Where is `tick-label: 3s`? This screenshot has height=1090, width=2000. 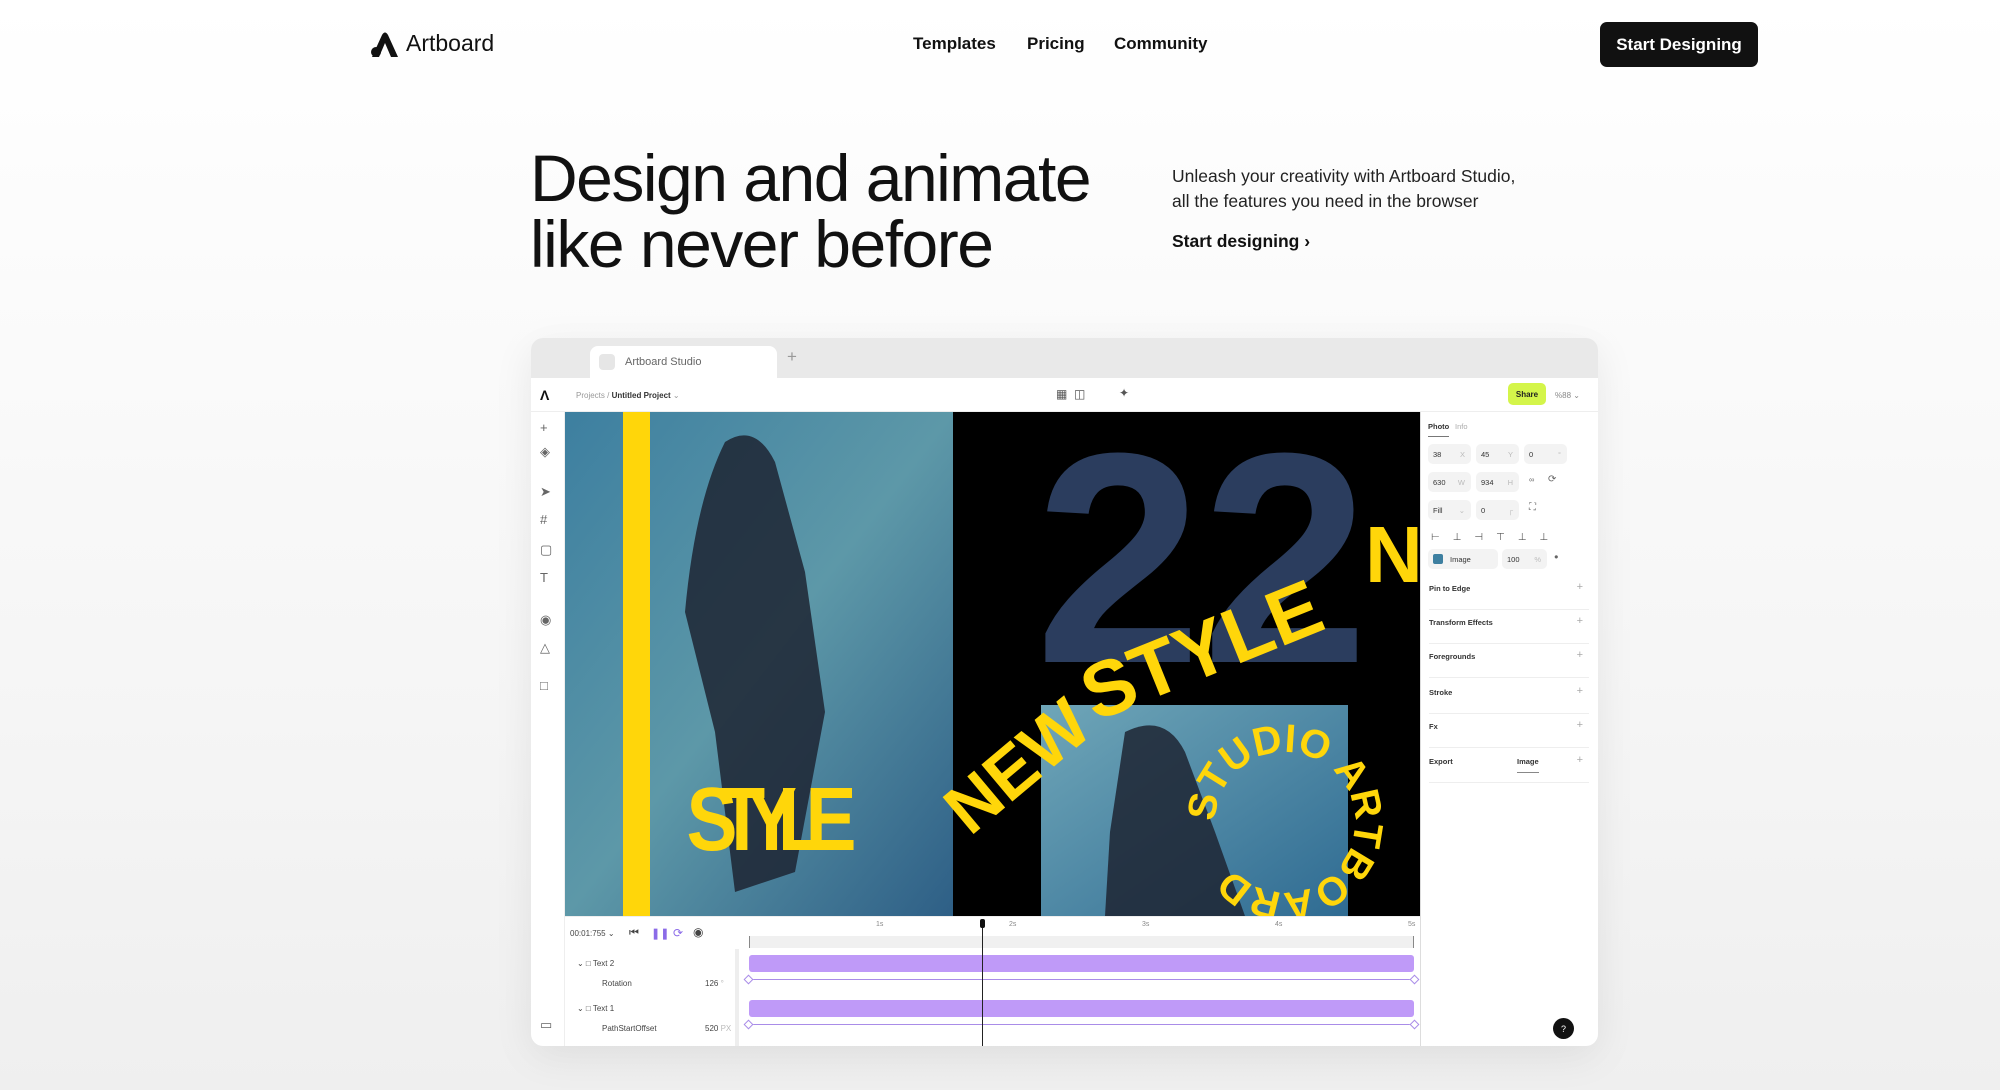 tick-label: 3s is located at coordinates (1146, 924).